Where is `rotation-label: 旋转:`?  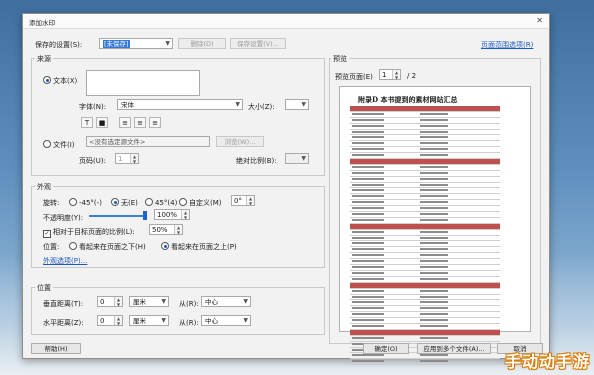
rotation-label: 旋转: is located at coordinates (51, 203).